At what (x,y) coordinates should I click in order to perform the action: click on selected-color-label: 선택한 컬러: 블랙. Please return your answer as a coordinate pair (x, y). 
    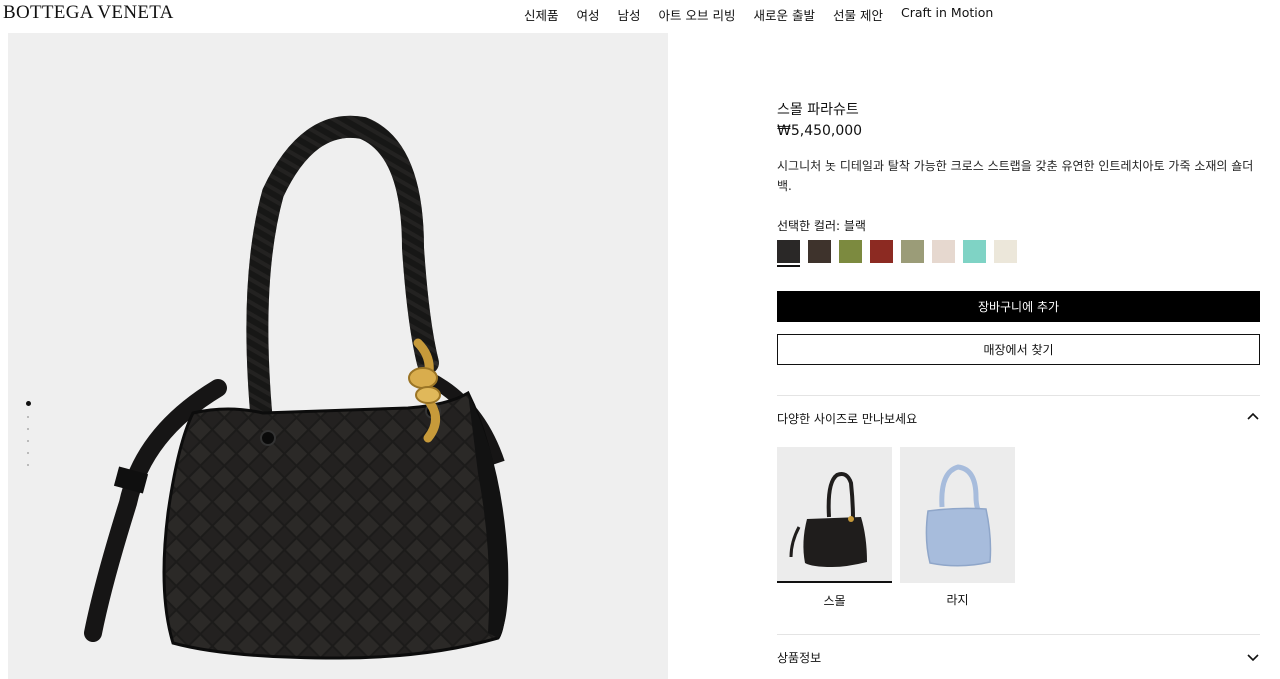
    Looking at the image, I should click on (821, 226).